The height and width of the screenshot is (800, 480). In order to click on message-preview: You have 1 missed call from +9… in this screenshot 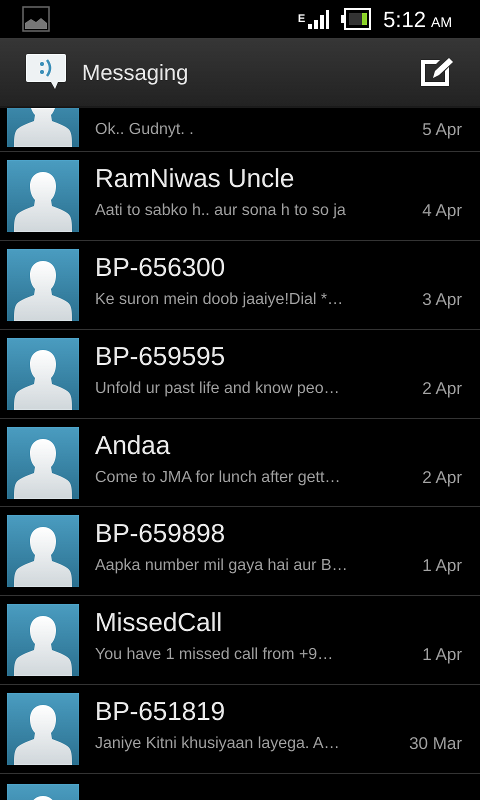, I will do `click(214, 655)`.